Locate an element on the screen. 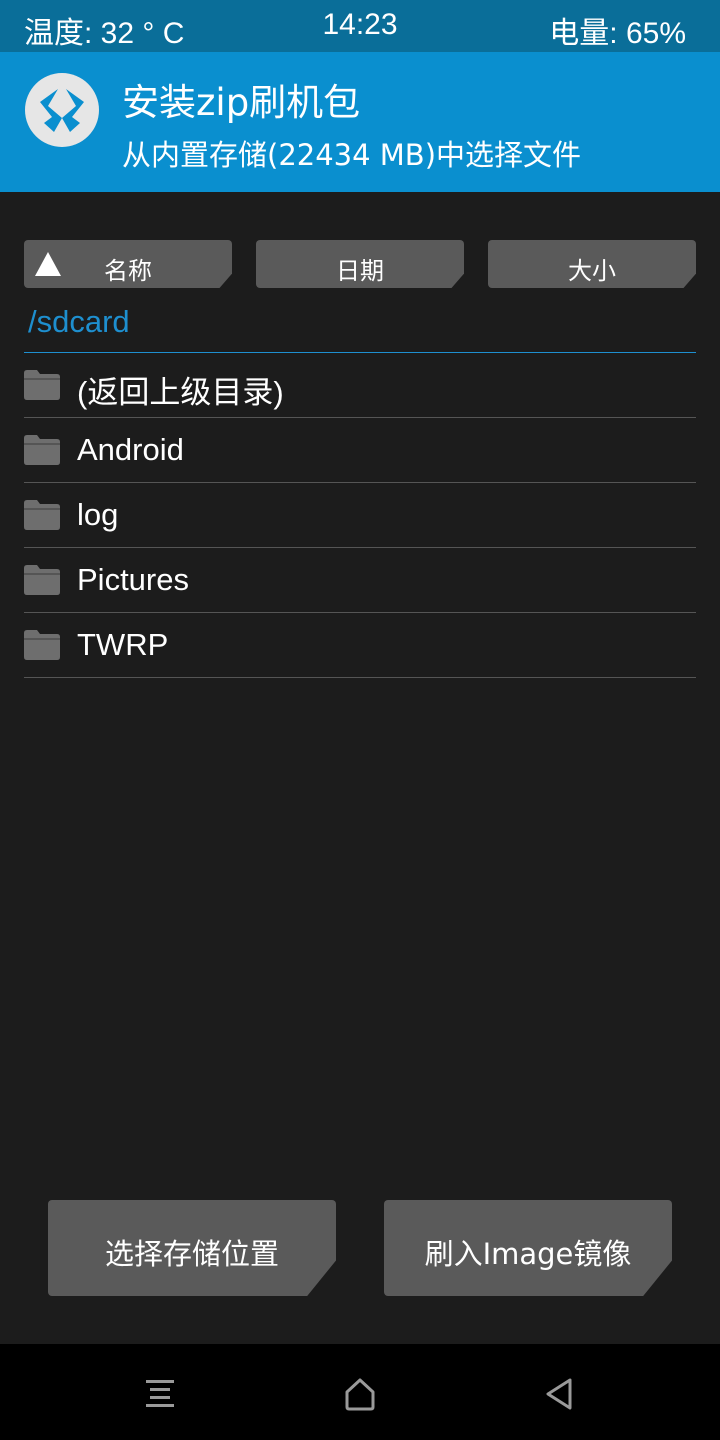 The height and width of the screenshot is (1440, 720). list-item-log: log is located at coordinates (360, 515).